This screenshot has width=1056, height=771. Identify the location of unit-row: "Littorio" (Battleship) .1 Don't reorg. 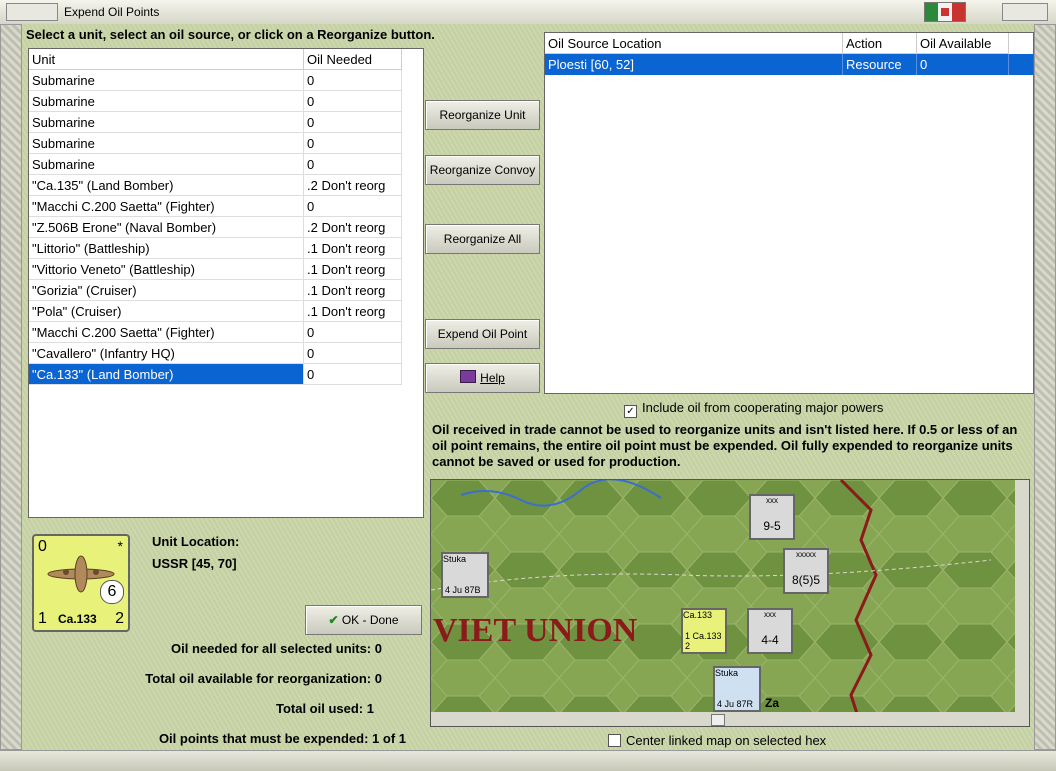
(226, 248).